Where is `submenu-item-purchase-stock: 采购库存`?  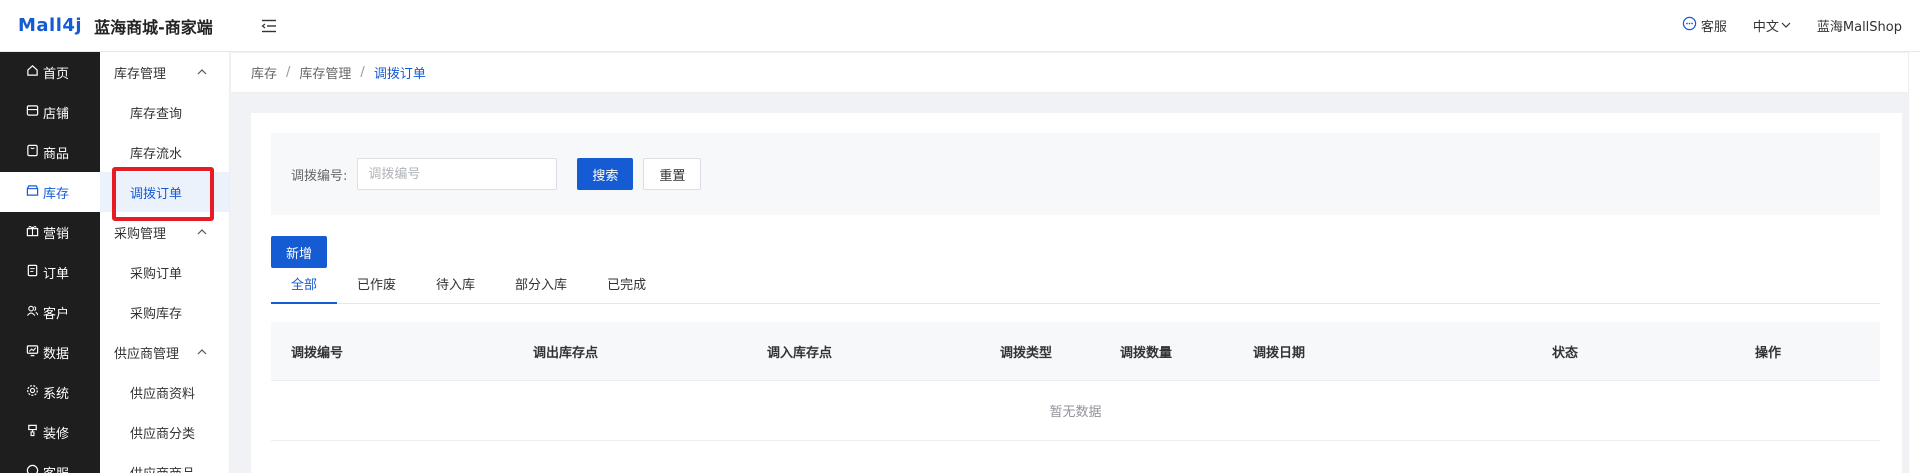
submenu-item-purchase-stock: 采购库存 is located at coordinates (164, 312).